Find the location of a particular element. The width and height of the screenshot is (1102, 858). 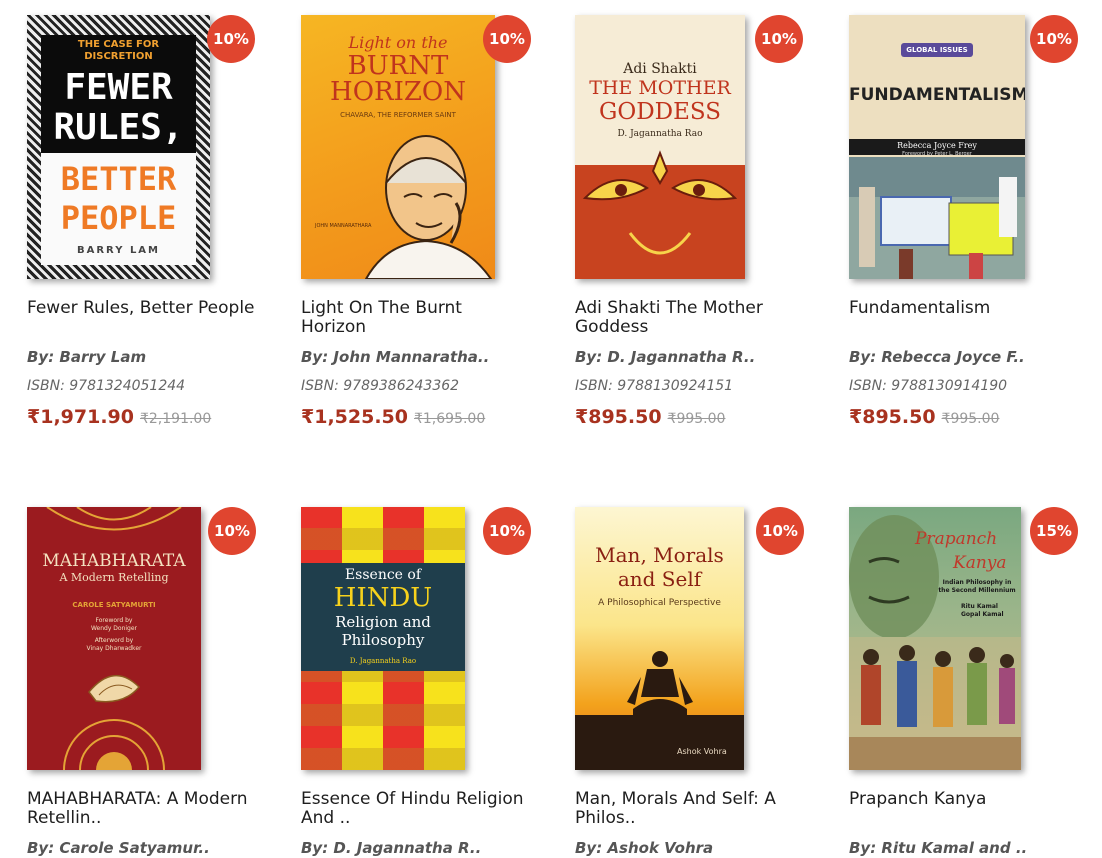

product-isbn: ISBN: 9781324051244 is located at coordinates (106, 386).